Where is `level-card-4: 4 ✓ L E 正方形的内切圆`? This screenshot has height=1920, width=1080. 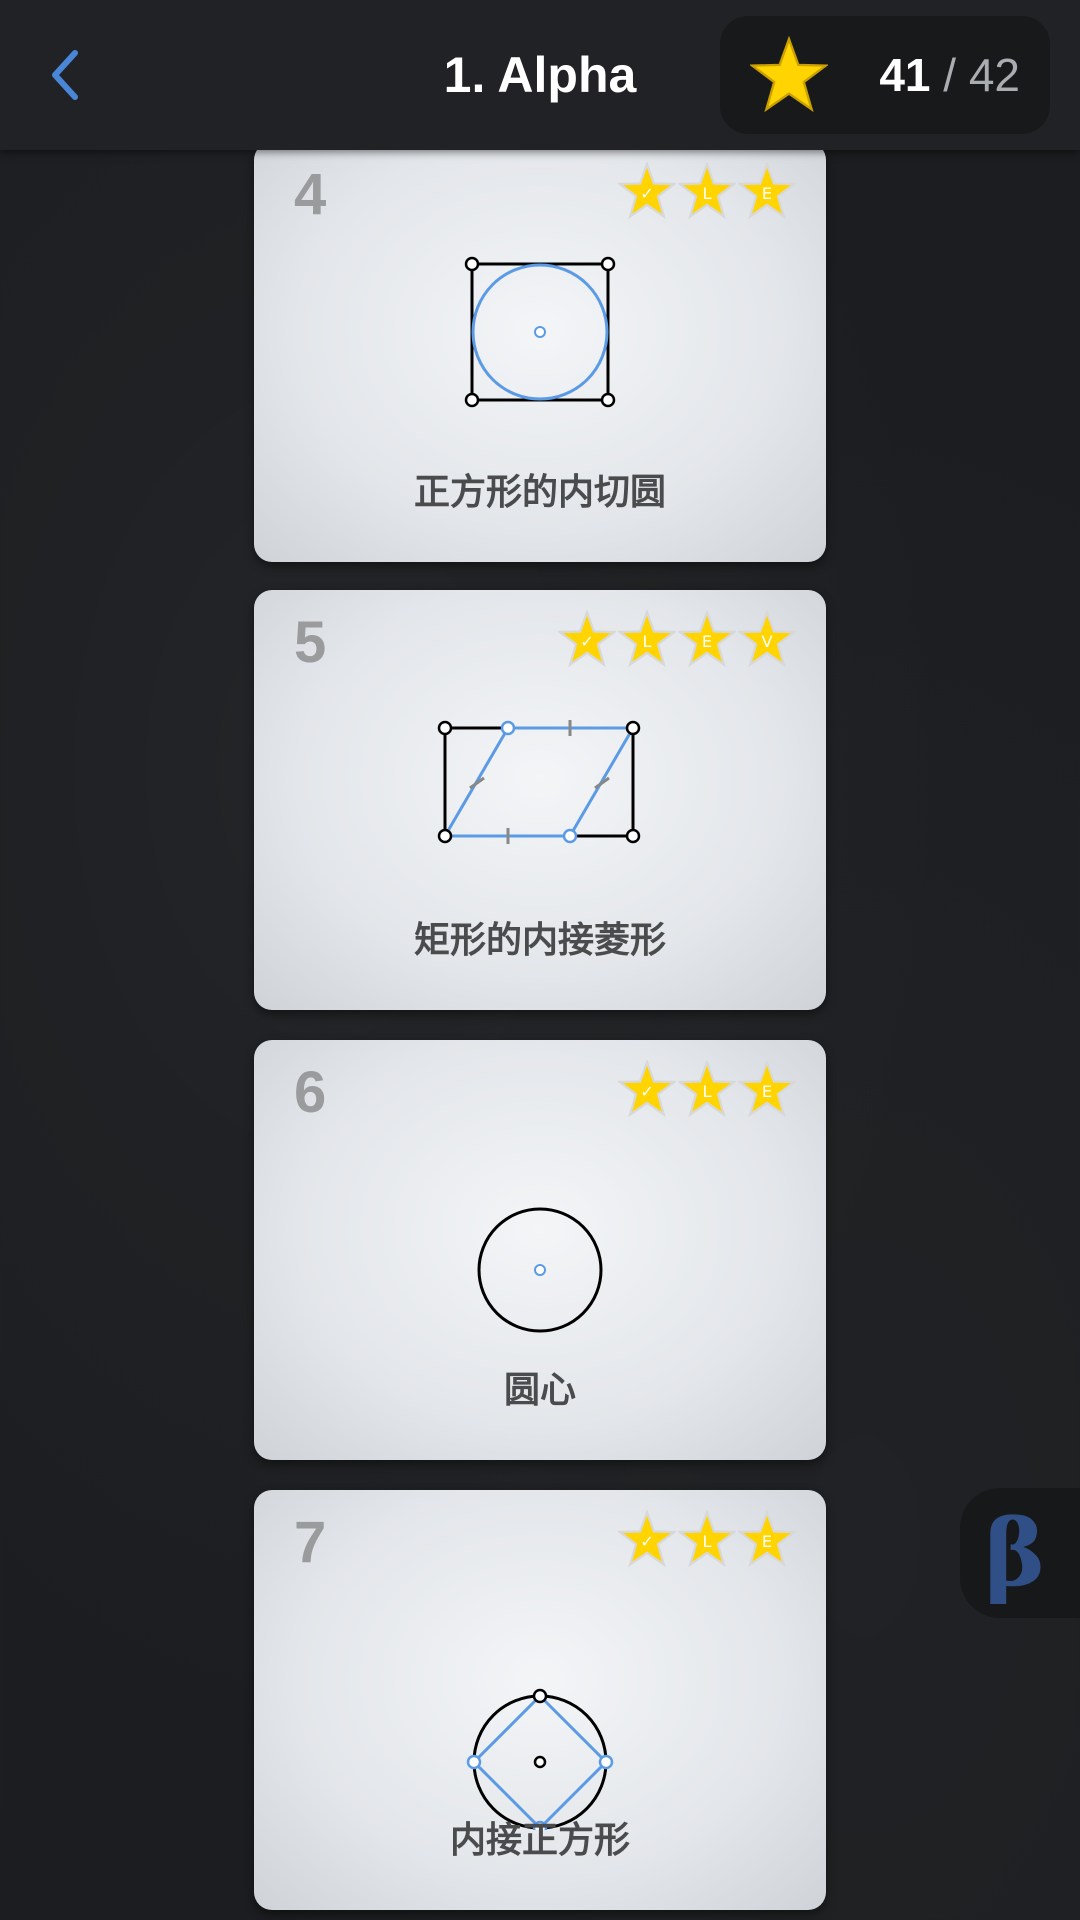 level-card-4: 4 ✓ L E 正方形的内切圆 is located at coordinates (540, 352).